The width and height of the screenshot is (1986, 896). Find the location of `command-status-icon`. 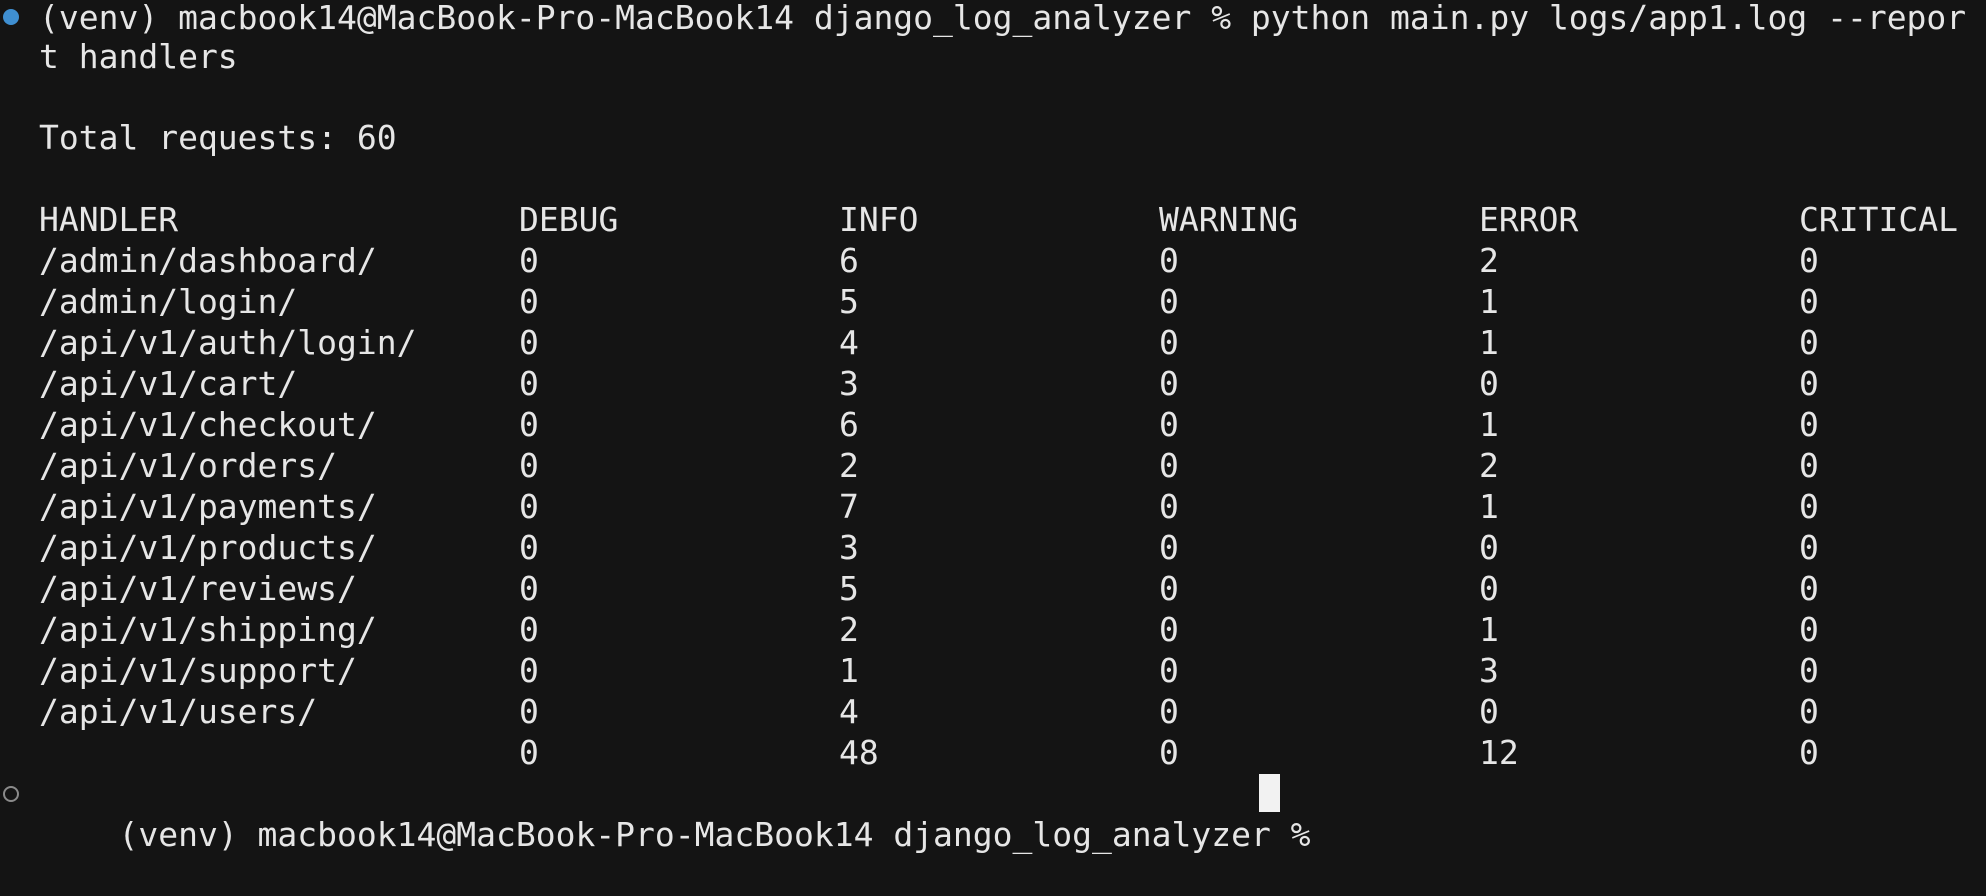

command-status-icon is located at coordinates (11, 17).